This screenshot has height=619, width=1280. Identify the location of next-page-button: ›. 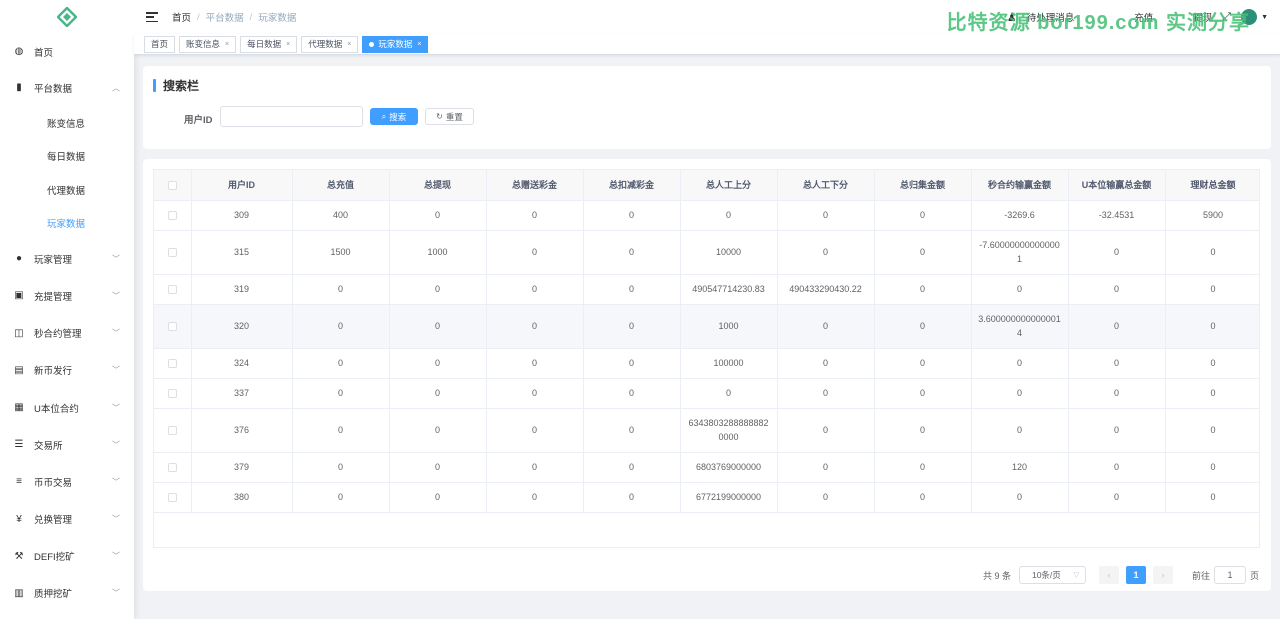
(1162, 575).